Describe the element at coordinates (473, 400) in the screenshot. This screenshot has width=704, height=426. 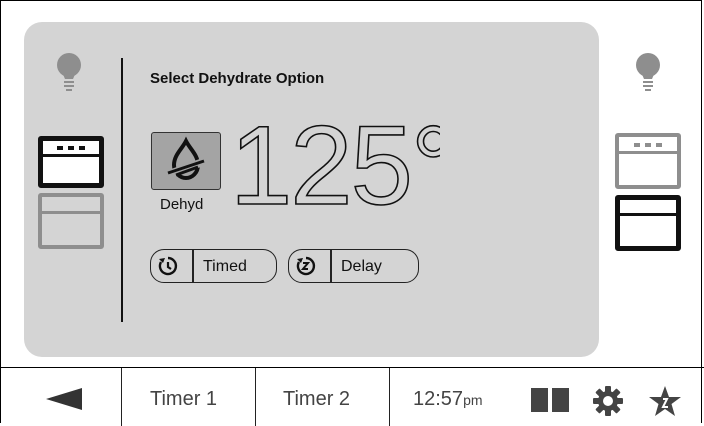
I see `clock-suffix: pm` at that location.